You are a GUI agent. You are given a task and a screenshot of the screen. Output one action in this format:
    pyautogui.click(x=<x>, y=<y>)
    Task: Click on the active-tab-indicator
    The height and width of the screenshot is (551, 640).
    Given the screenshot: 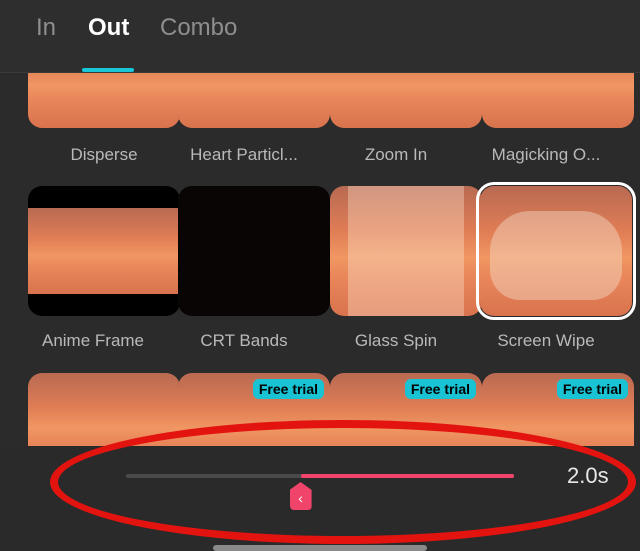 What is the action you would take?
    pyautogui.click(x=108, y=70)
    